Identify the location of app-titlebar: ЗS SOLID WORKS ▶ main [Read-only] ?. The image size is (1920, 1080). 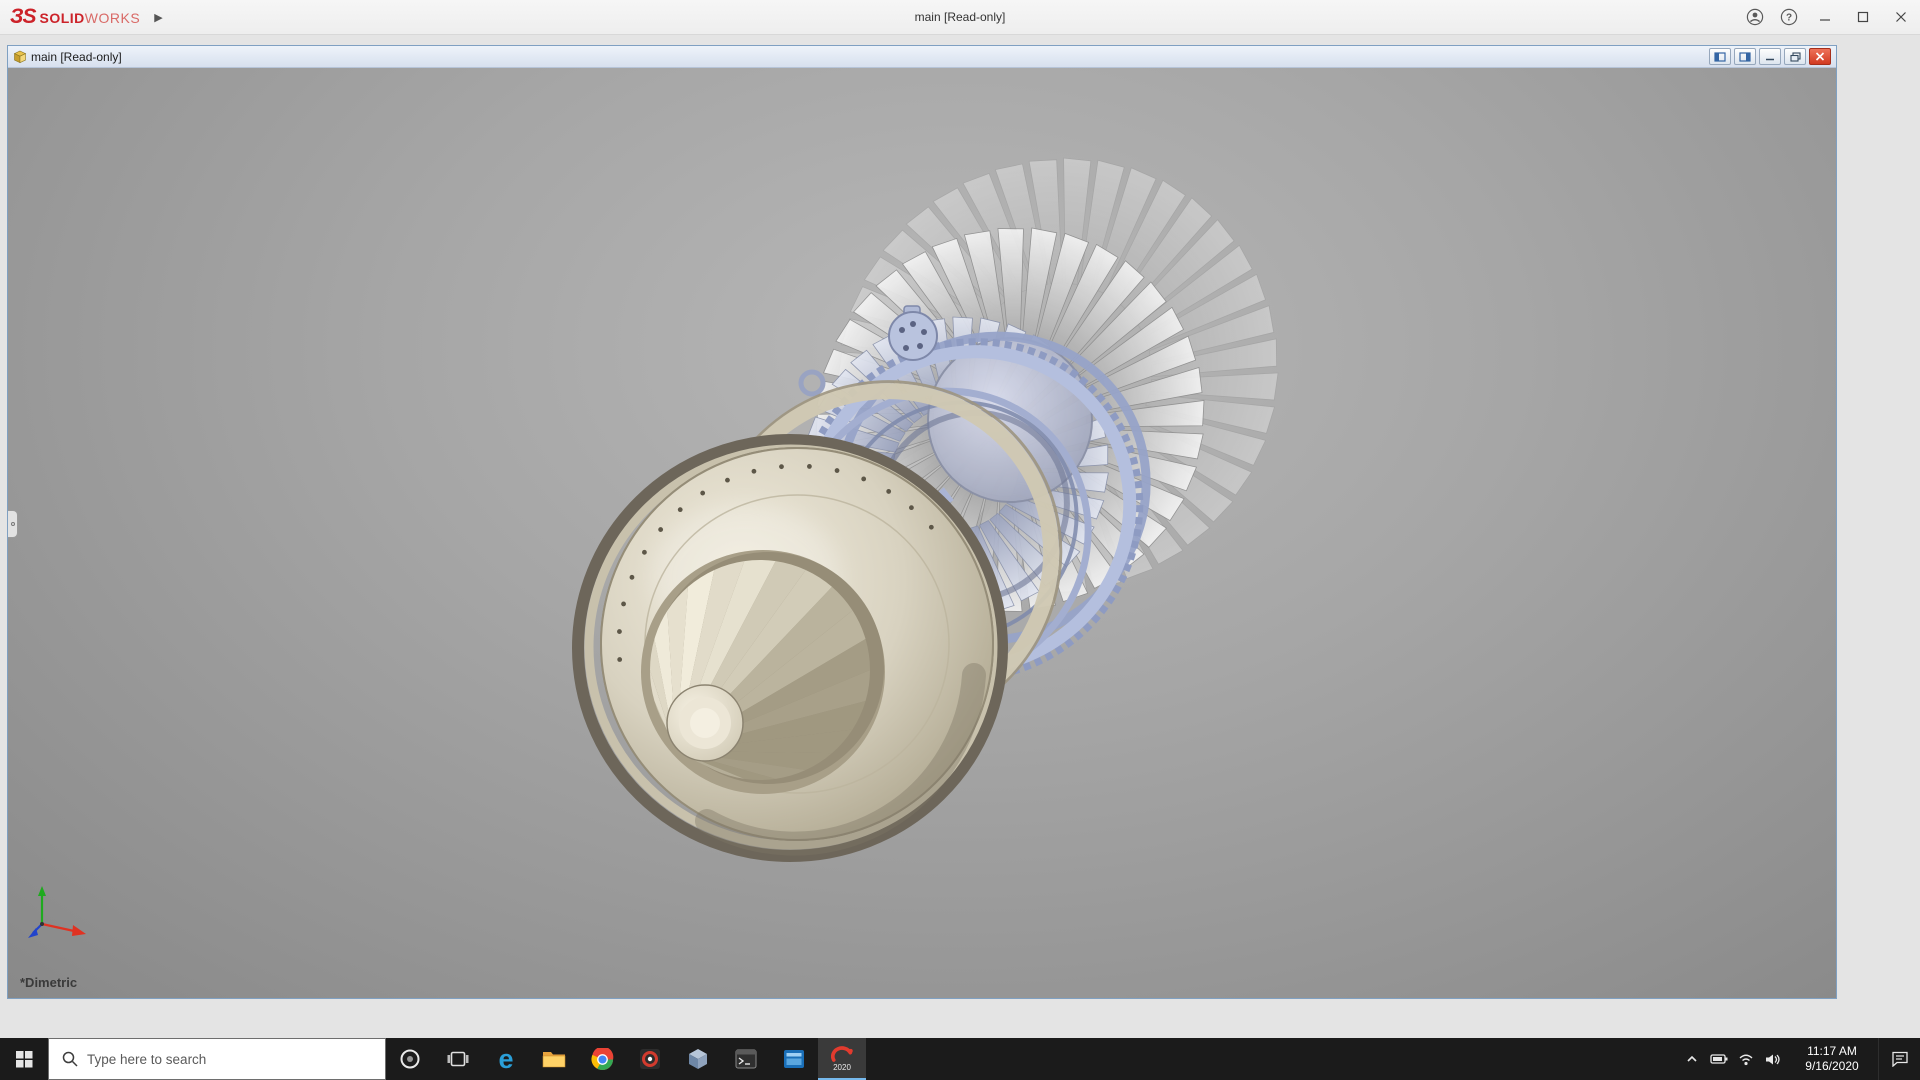
(960, 17).